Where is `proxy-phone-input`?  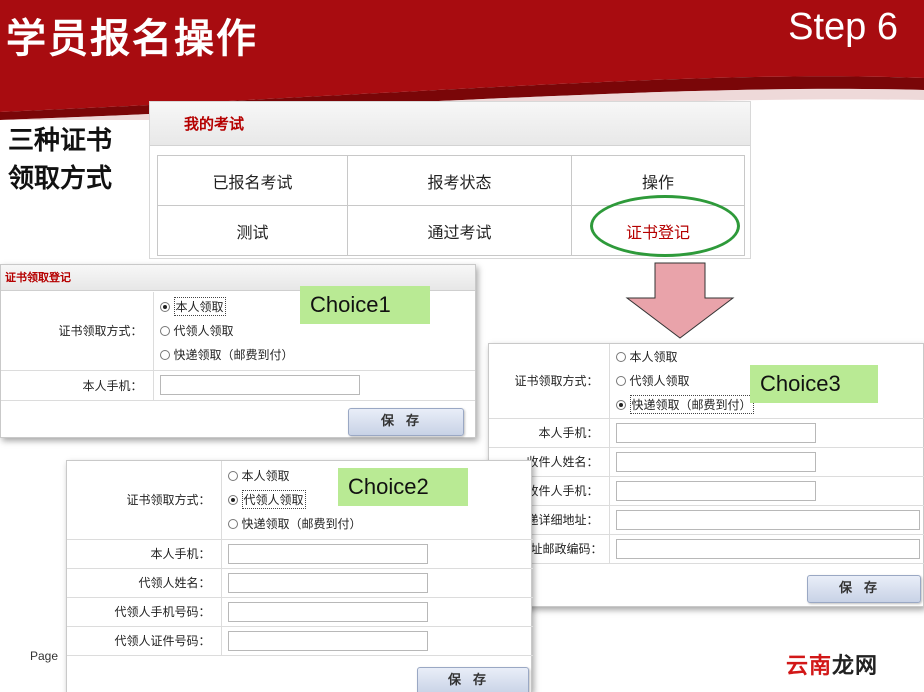 proxy-phone-input is located at coordinates (327, 611).